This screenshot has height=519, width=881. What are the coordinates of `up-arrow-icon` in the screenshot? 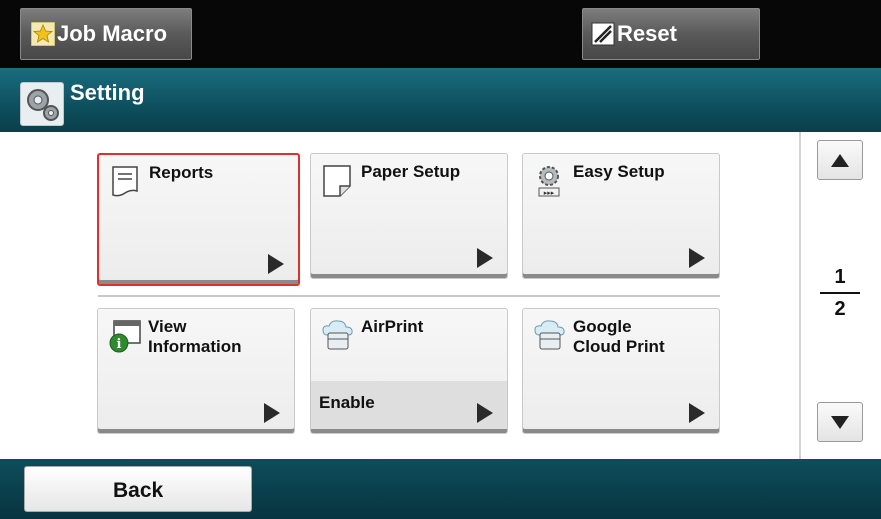 It's located at (840, 160).